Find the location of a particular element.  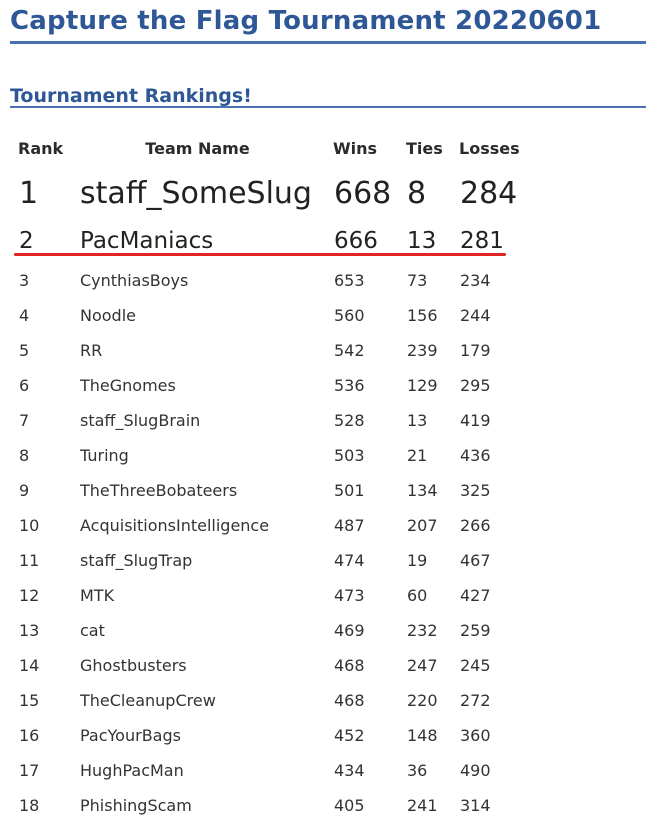

cell-team-name: PacYourBags is located at coordinates (130, 735).